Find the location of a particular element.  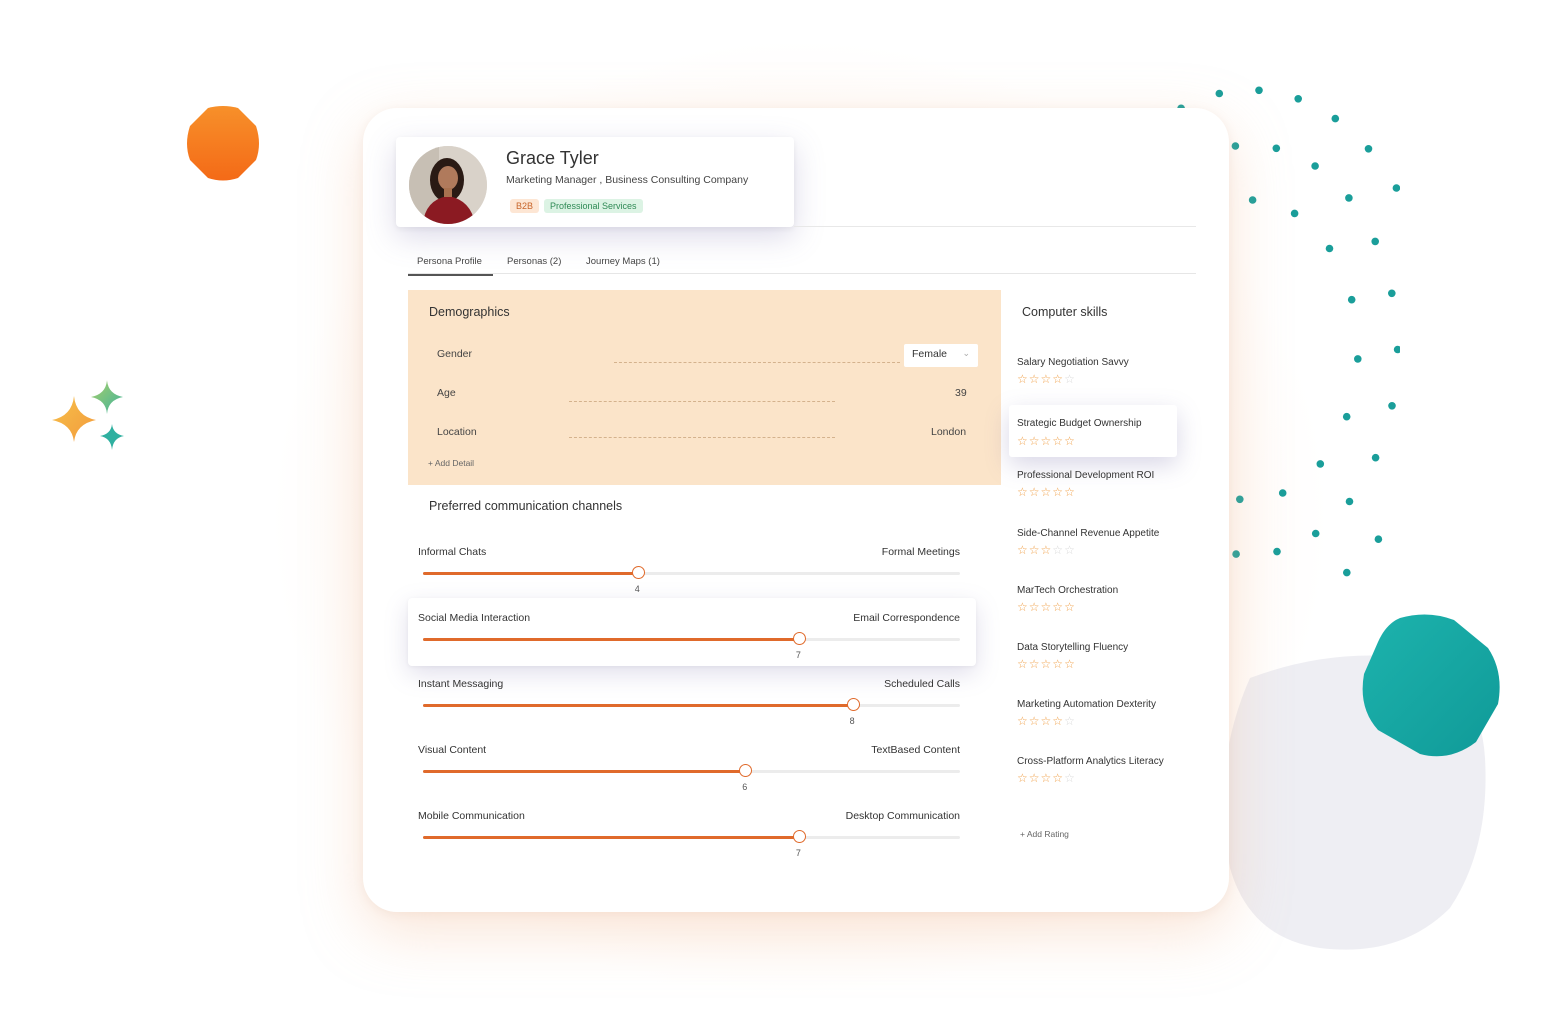

skill-item: Strategic Budget Ownership ☆☆☆☆☆ is located at coordinates (1093, 431).